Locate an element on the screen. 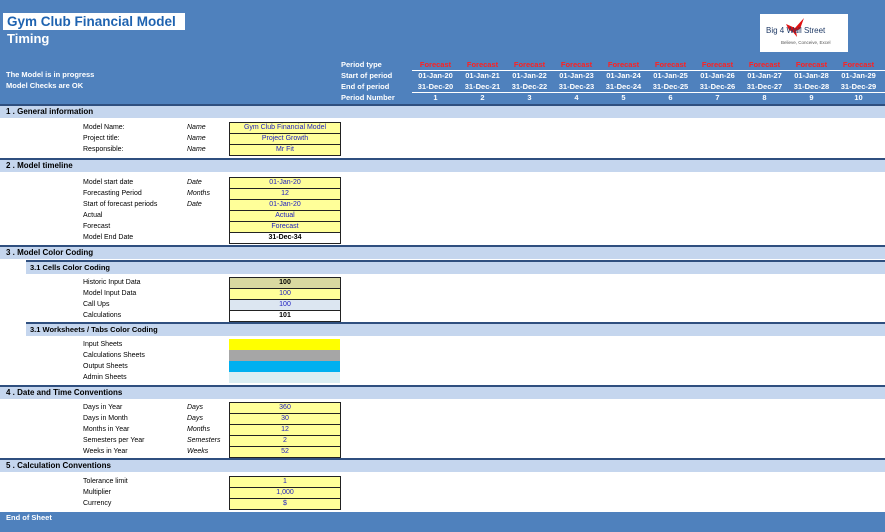  row-label: Model Name: is located at coordinates (104, 127).